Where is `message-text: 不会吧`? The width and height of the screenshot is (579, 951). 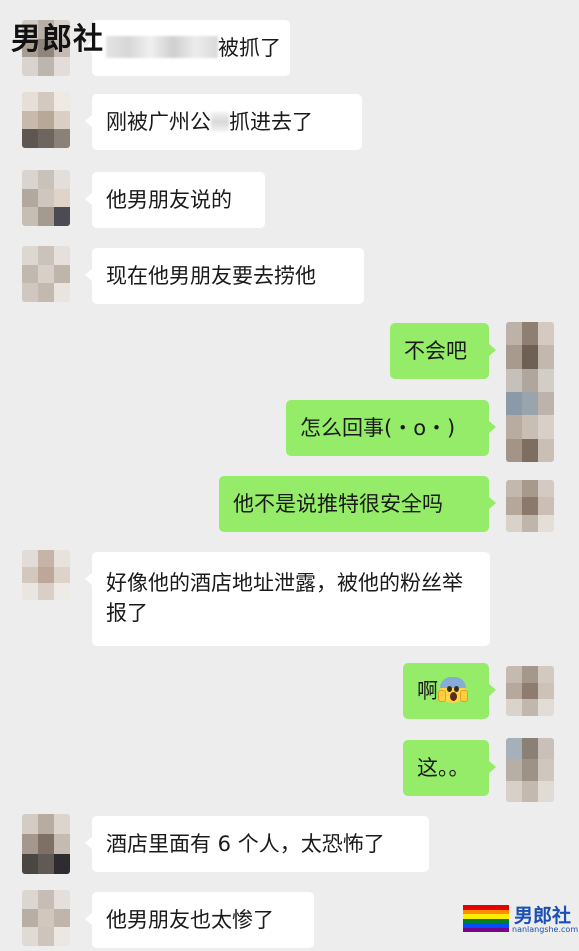 message-text: 不会吧 is located at coordinates (435, 351).